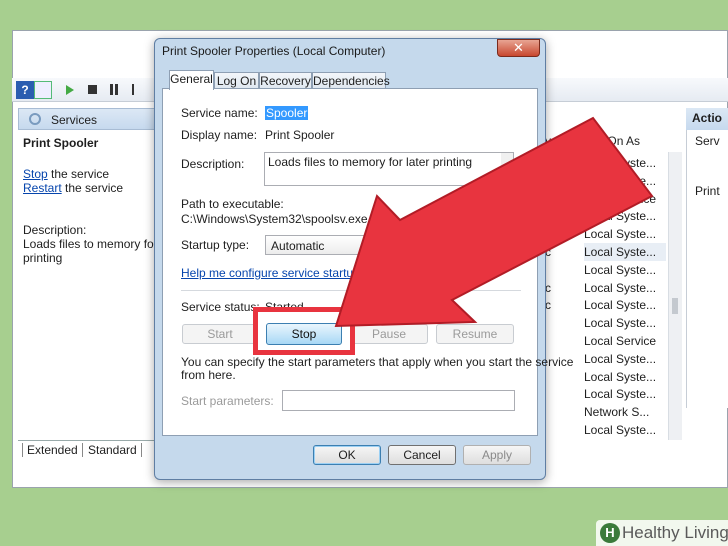 The image size is (728, 546). What do you see at coordinates (707, 258) in the screenshot?
I see `actions-pane: Serv Print` at bounding box center [707, 258].